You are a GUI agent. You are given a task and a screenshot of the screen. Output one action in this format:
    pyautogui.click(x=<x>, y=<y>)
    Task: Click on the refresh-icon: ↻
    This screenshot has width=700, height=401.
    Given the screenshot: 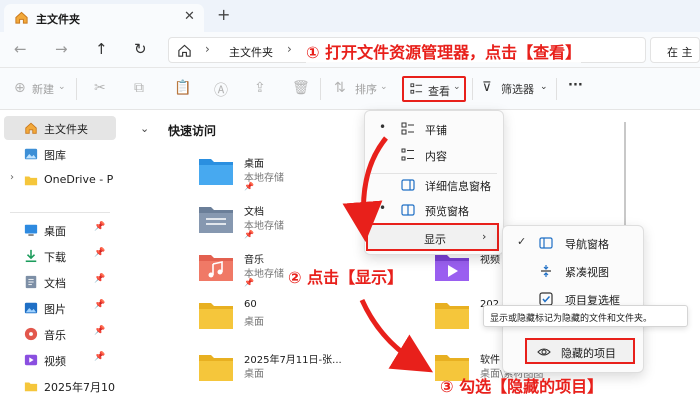 What is the action you would take?
    pyautogui.click(x=140, y=49)
    